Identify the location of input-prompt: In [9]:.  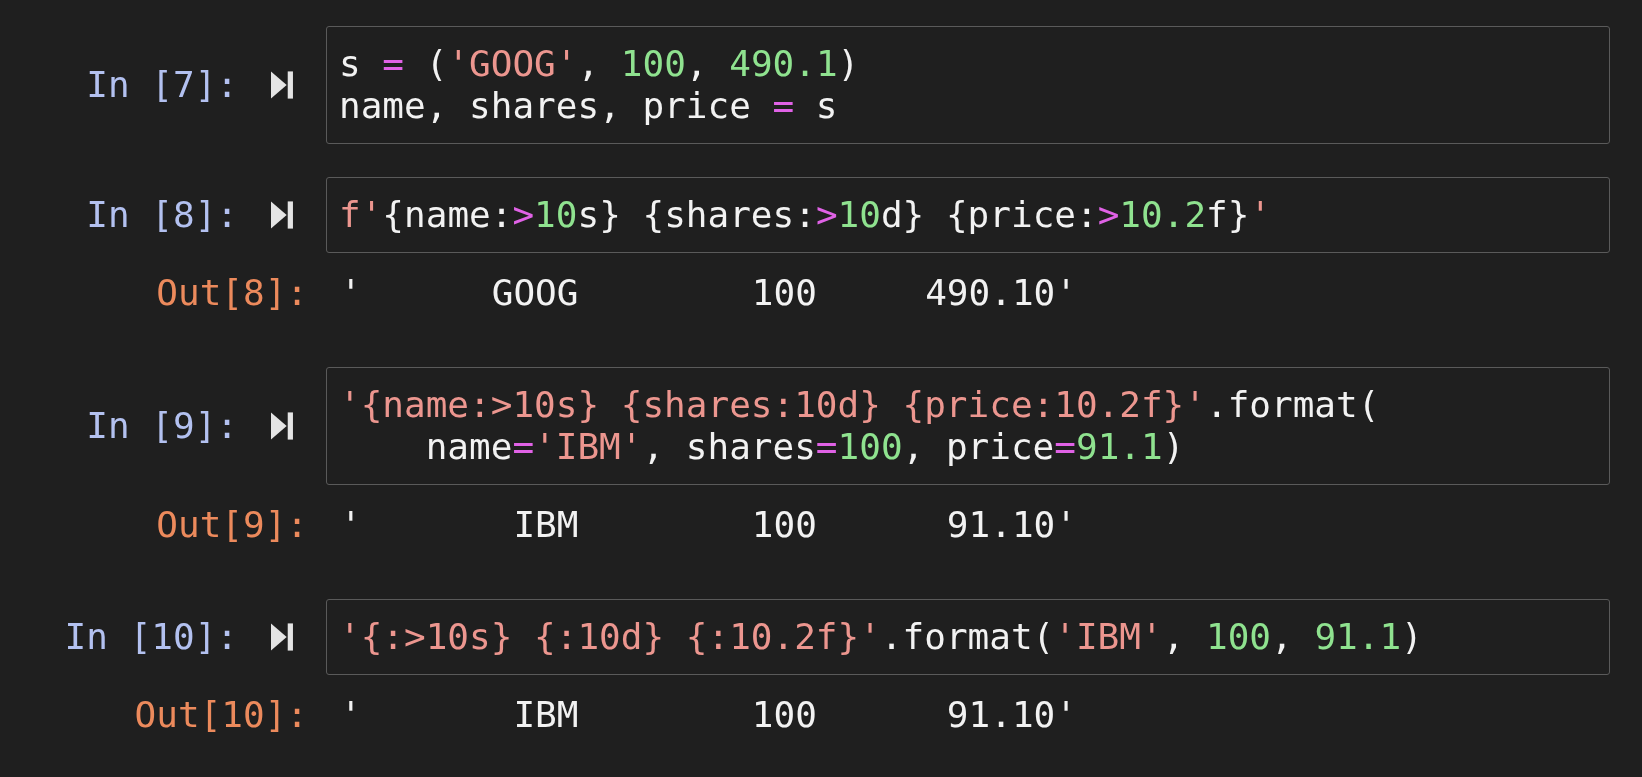
(162, 426).